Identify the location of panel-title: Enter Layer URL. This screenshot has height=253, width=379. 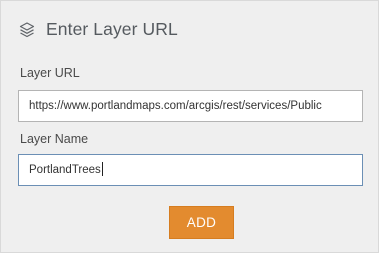
(112, 29).